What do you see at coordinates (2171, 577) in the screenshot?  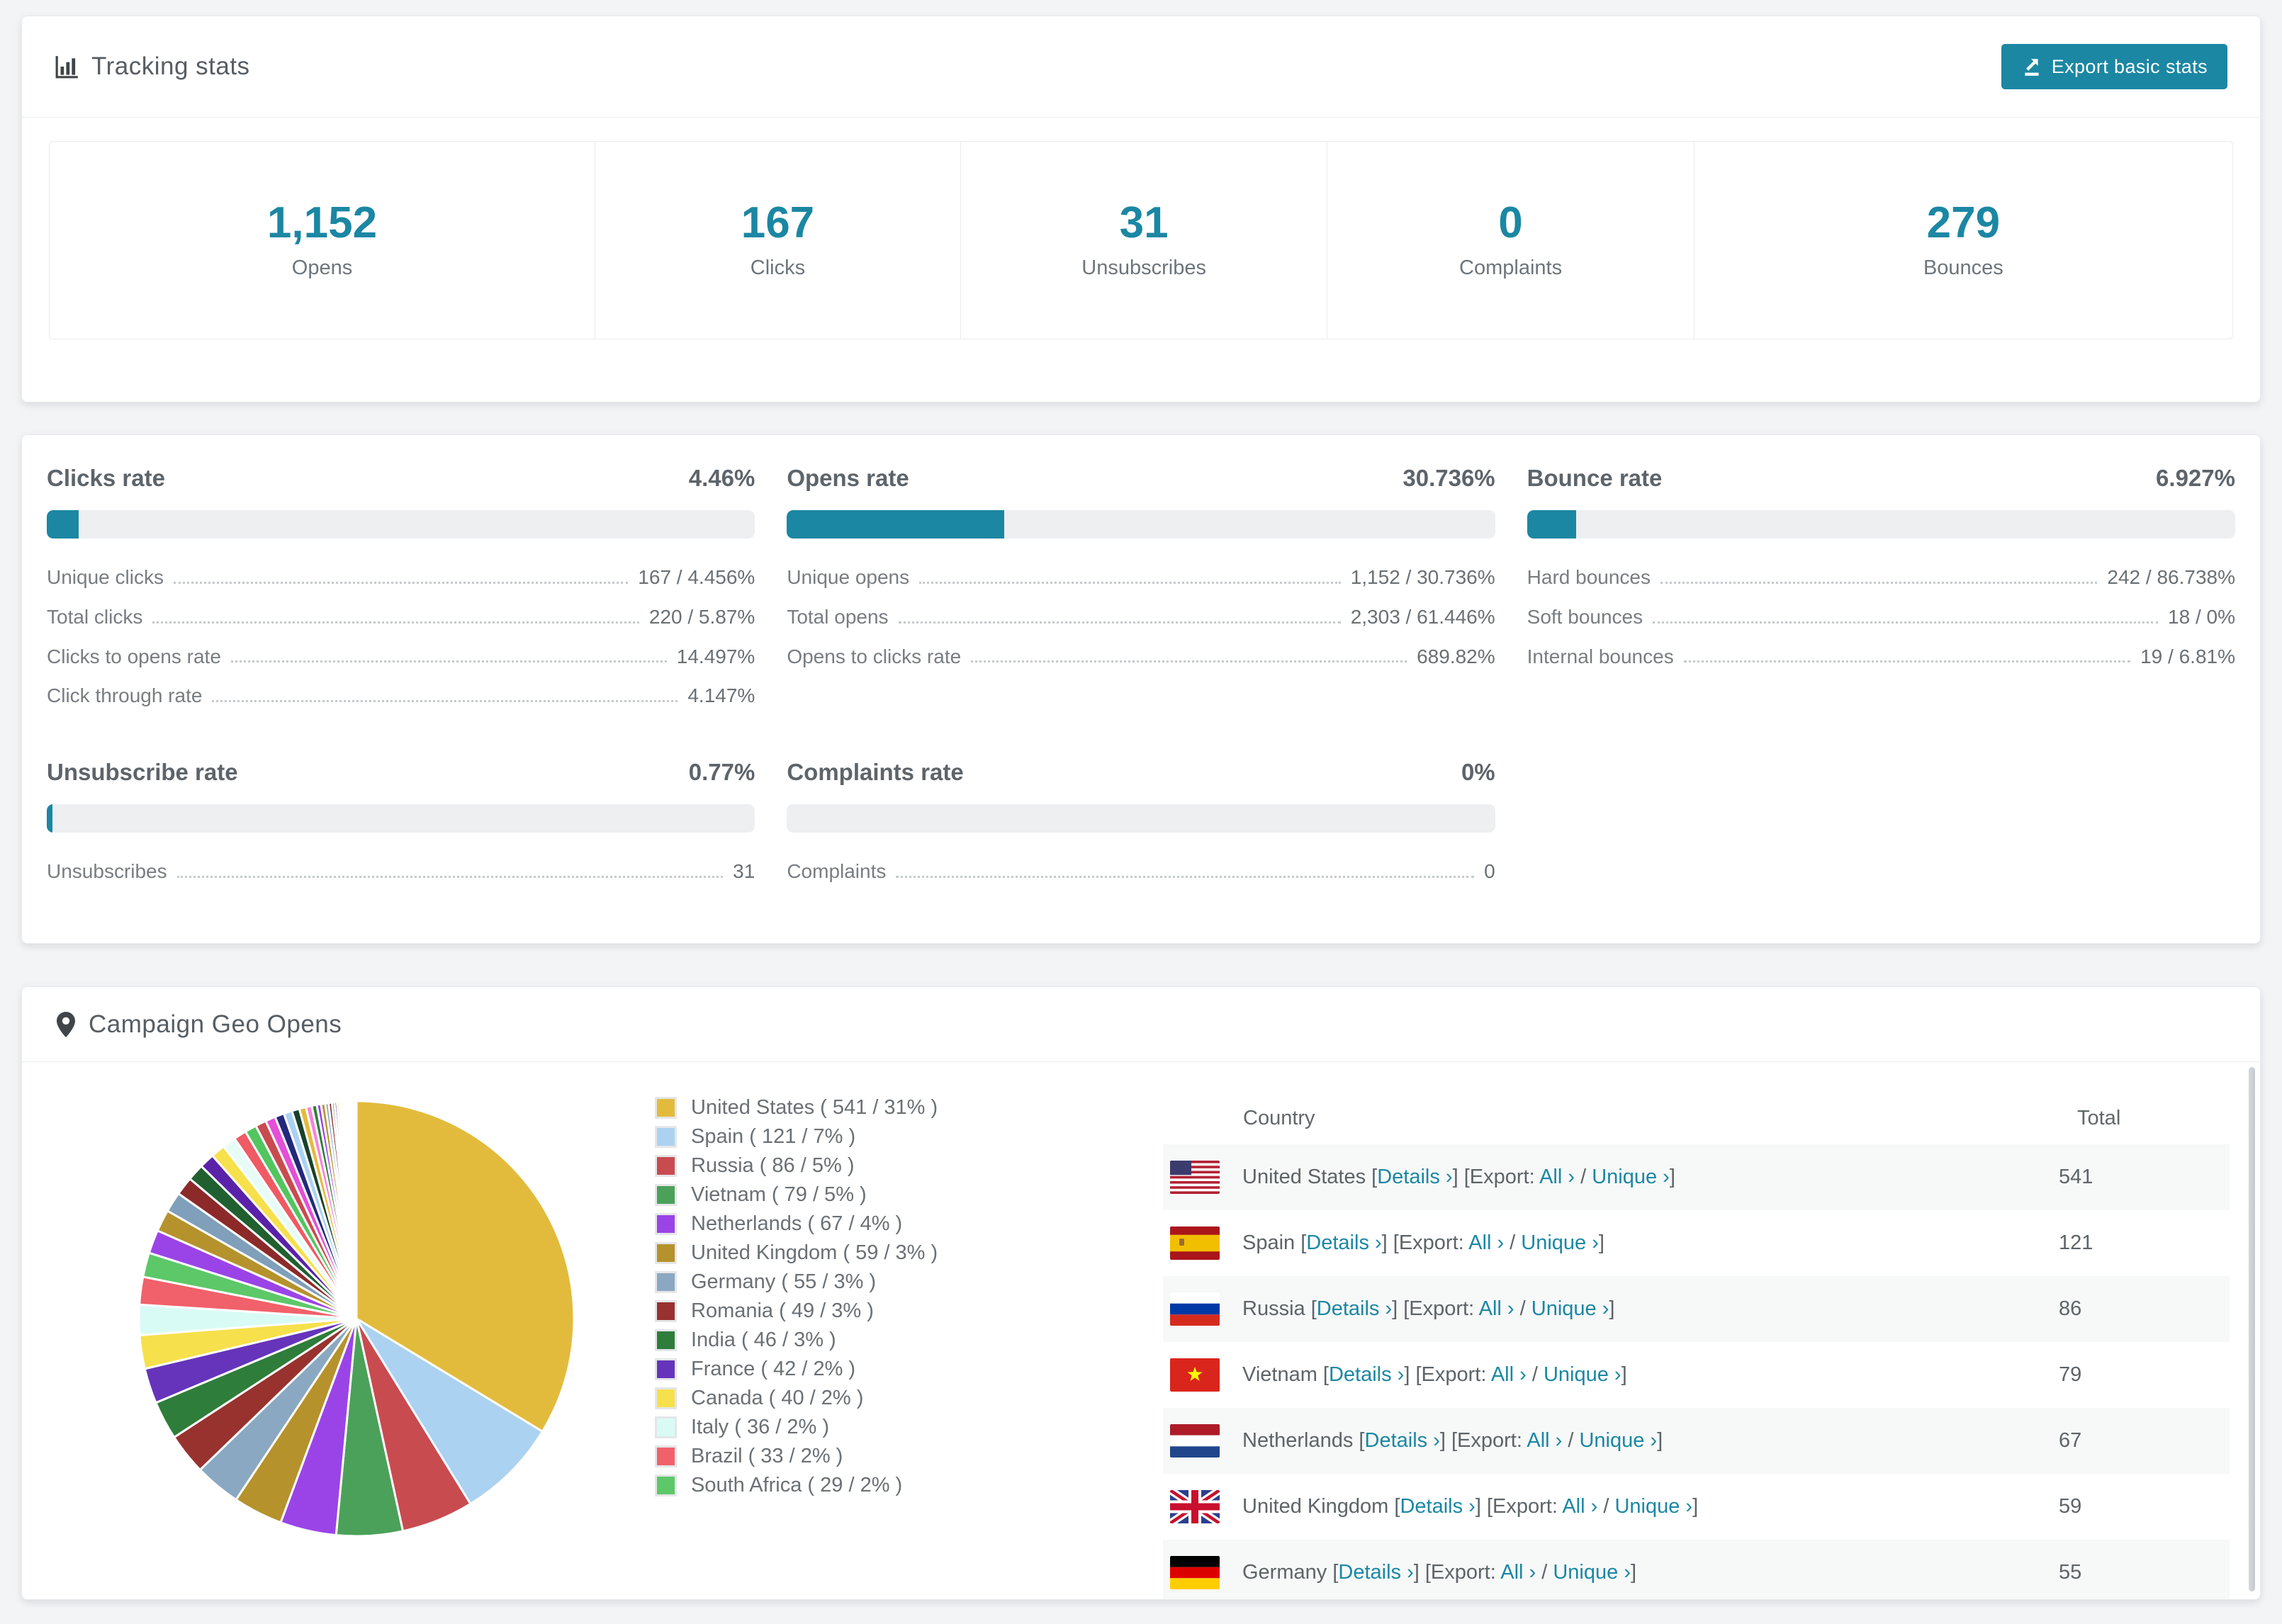 I see `rate-detail-value: 242 / 86.738%` at bounding box center [2171, 577].